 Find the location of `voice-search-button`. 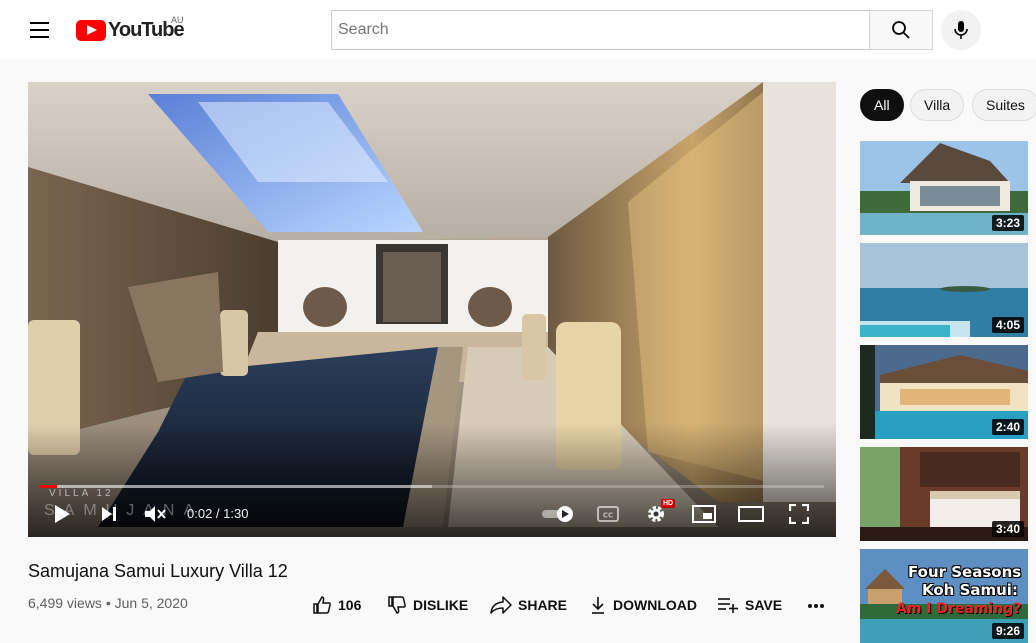

voice-search-button is located at coordinates (961, 30).